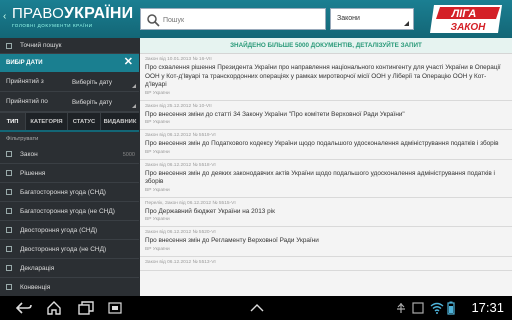 The image size is (512, 320). Describe the element at coordinates (41, 45) in the screenshot. I see `precise-search-label: Точний пошук` at that location.